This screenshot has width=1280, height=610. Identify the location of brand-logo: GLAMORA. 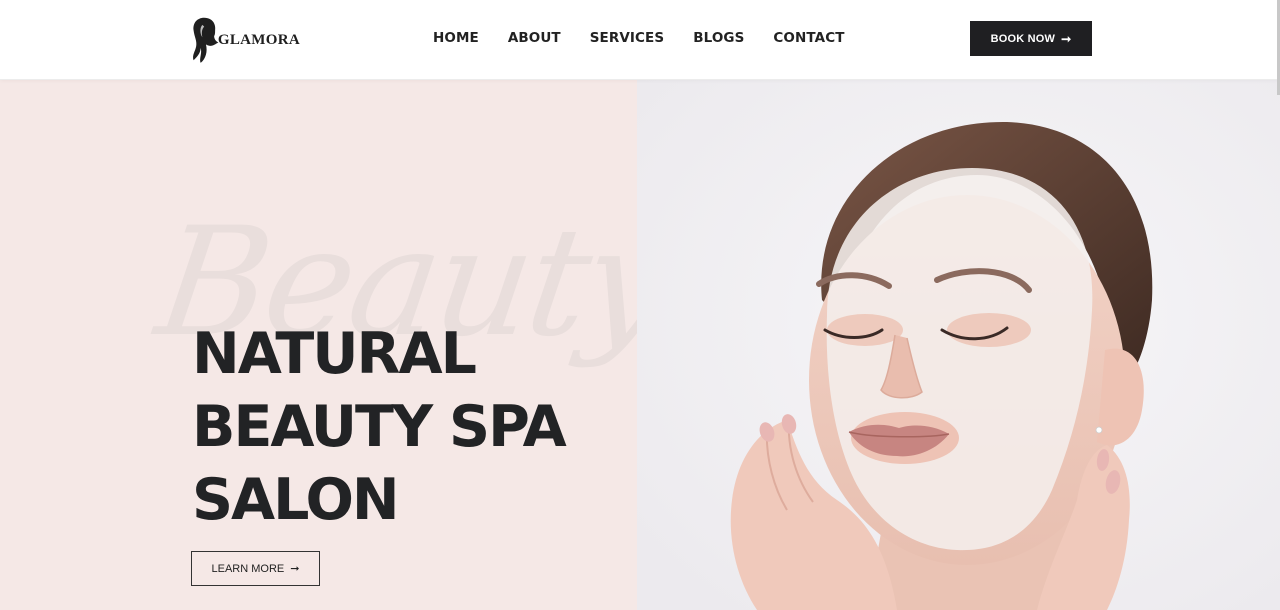
(245, 39).